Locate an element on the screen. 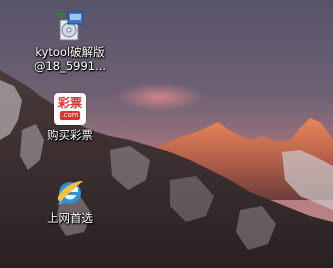 This screenshot has height=268, width=333. icon-label-line1: kytool破解版 is located at coordinates (70, 52).